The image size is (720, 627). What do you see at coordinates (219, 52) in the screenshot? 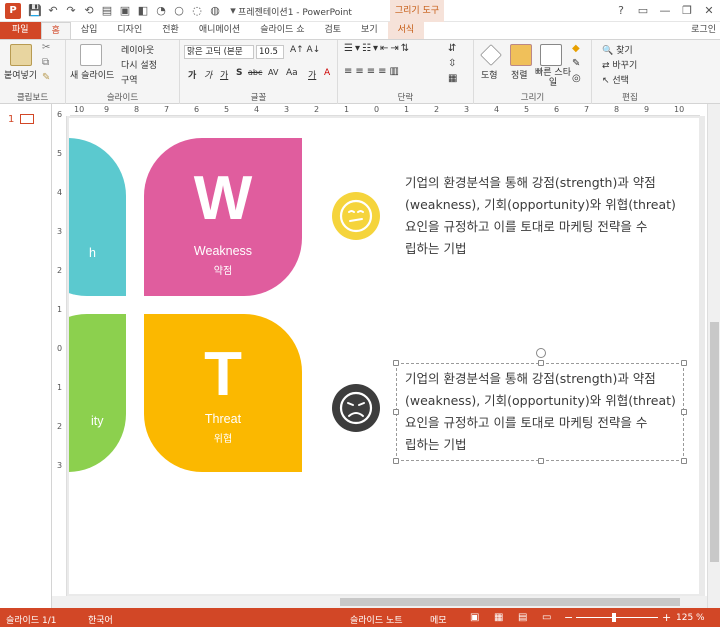
I see `font-name-select: 맑은 고딕 (본문` at bounding box center [219, 52].